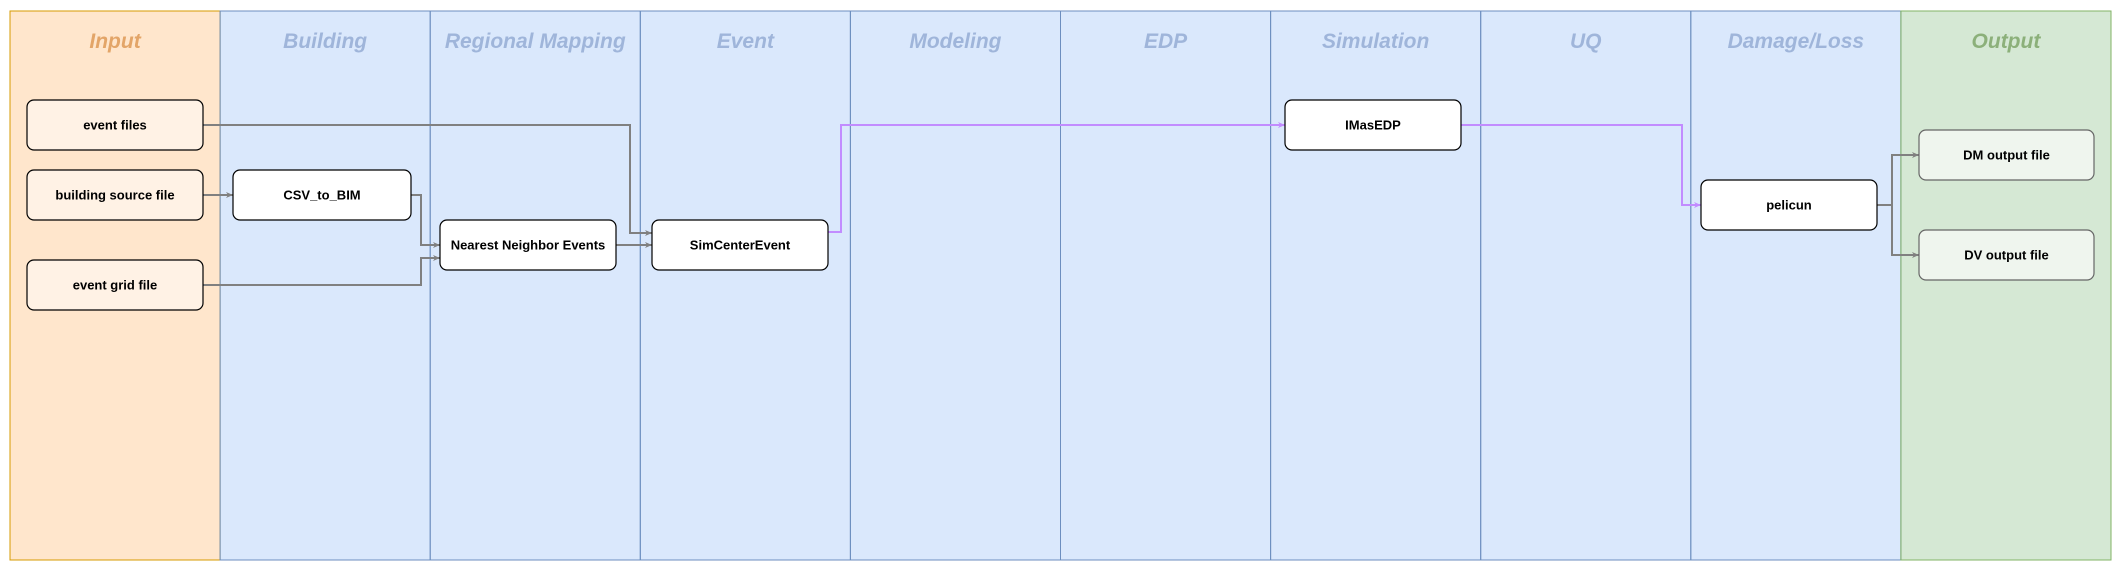 The width and height of the screenshot is (2121, 571). I want to click on lane-edp: EDP, so click(1165, 285).